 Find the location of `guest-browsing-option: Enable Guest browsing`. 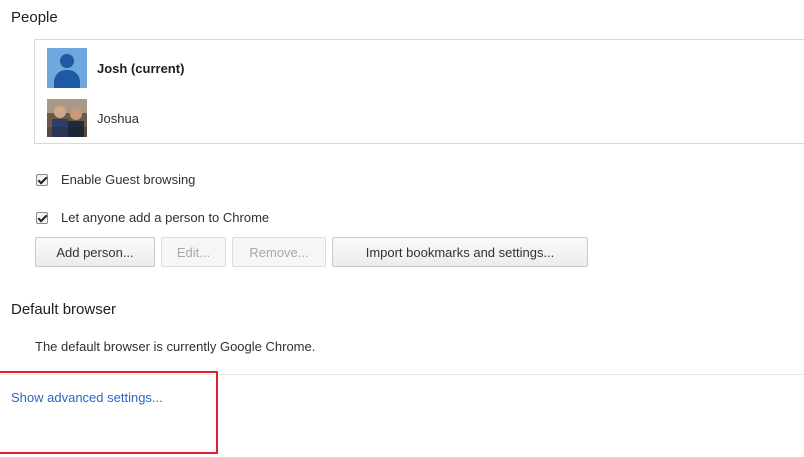

guest-browsing-option: Enable Guest browsing is located at coordinates (115, 179).